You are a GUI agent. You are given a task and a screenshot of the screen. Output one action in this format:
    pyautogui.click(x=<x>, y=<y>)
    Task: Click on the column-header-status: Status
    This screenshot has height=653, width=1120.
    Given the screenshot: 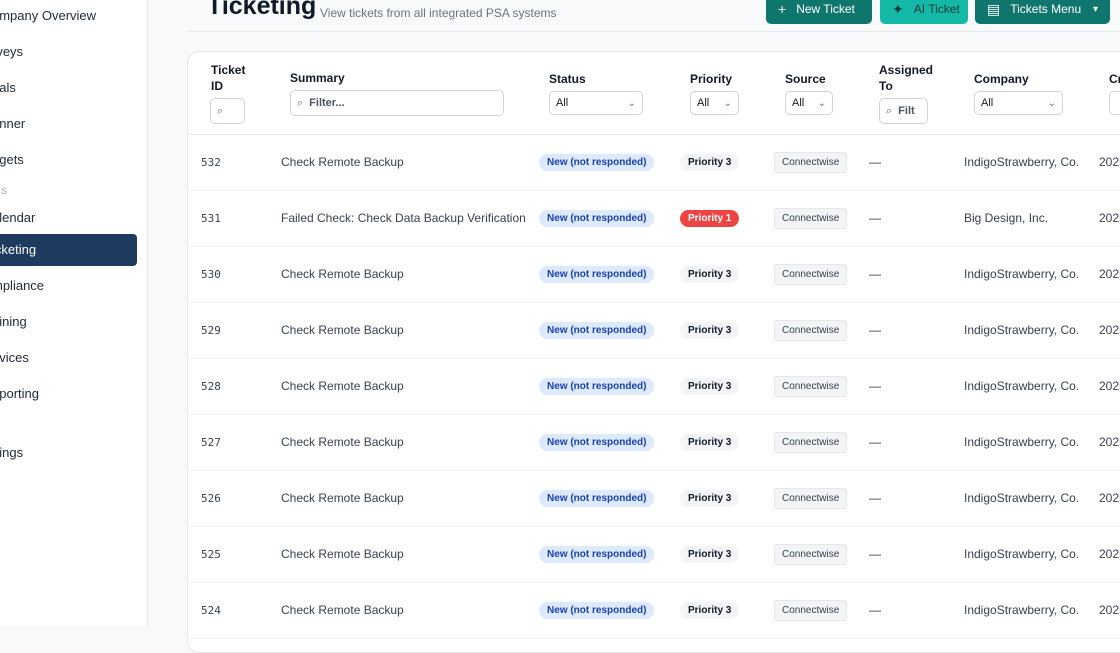 What is the action you would take?
    pyautogui.click(x=567, y=79)
    